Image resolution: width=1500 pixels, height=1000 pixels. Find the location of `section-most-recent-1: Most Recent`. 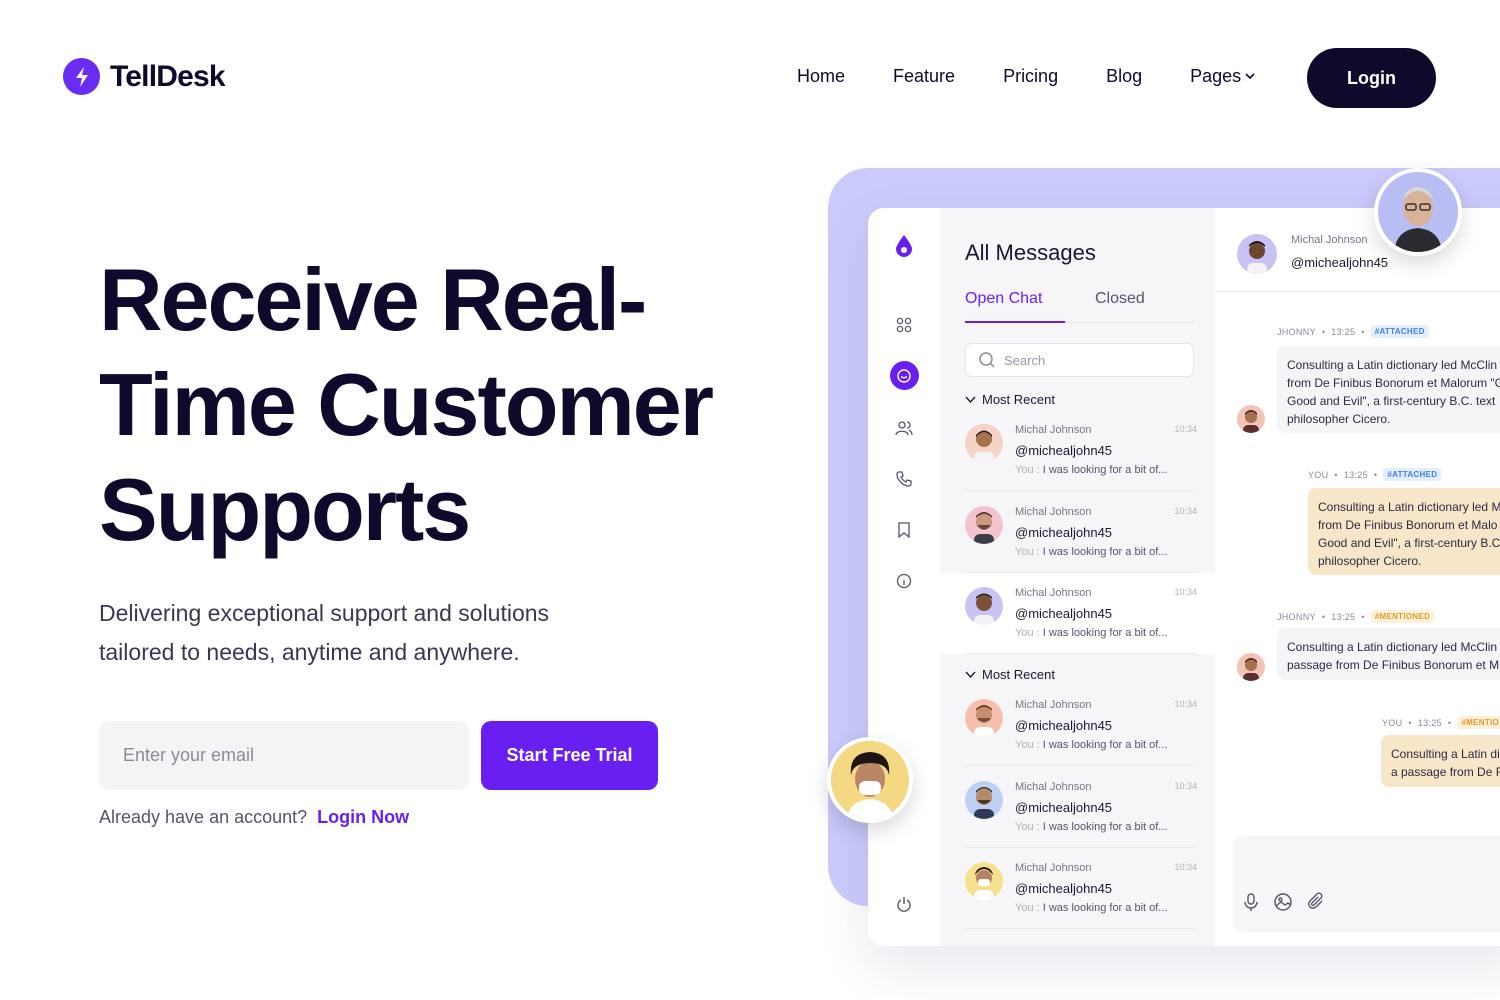

section-most-recent-1: Most Recent is located at coordinates (1010, 399).